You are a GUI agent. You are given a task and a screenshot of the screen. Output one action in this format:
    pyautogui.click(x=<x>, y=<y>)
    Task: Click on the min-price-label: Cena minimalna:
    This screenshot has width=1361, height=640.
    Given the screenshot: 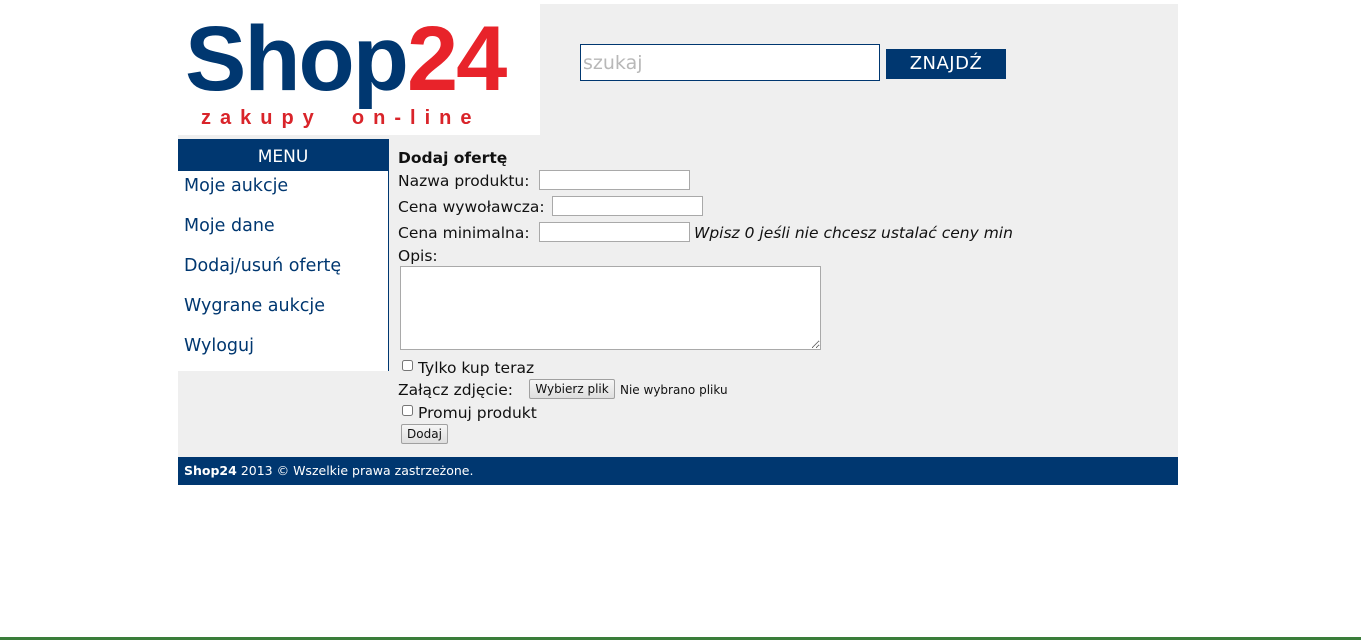 What is the action you would take?
    pyautogui.click(x=464, y=233)
    